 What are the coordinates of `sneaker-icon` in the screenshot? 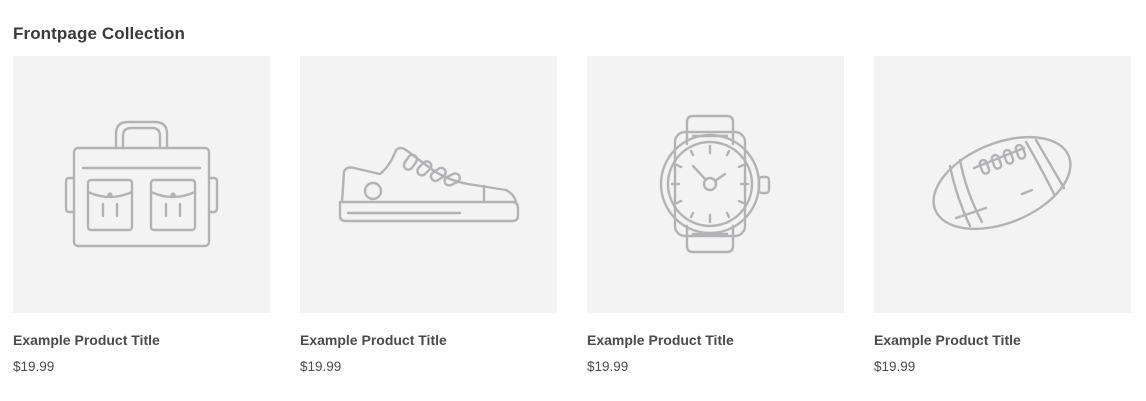 It's located at (429, 184).